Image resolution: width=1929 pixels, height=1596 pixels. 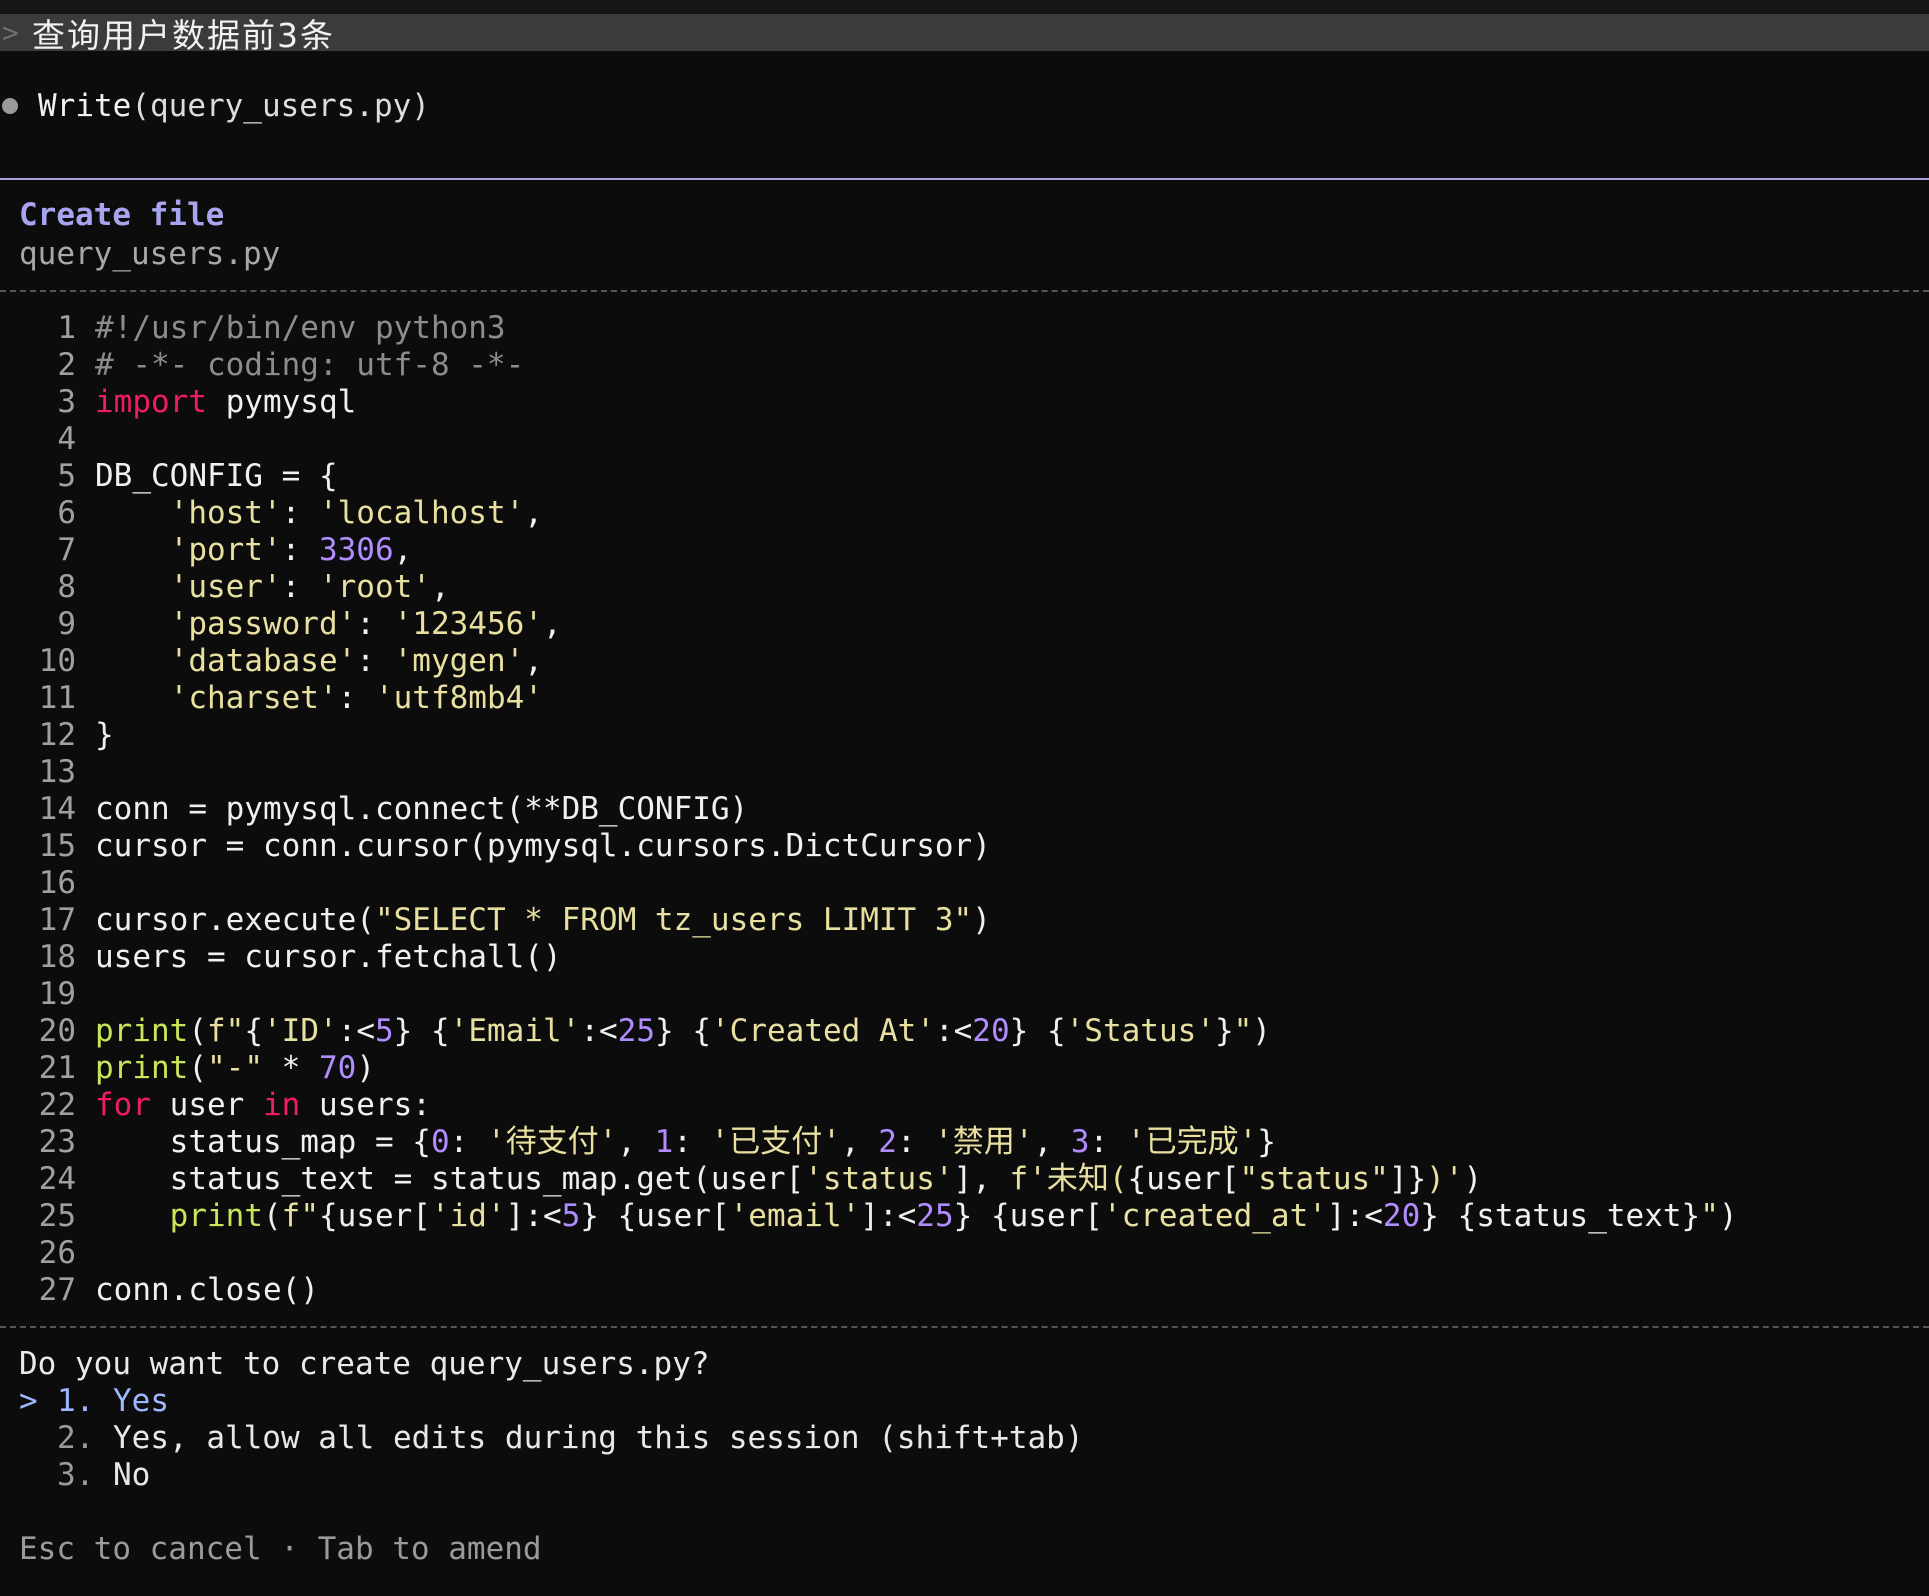 What do you see at coordinates (225, 402) in the screenshot?
I see `code-text: import pymysql` at bounding box center [225, 402].